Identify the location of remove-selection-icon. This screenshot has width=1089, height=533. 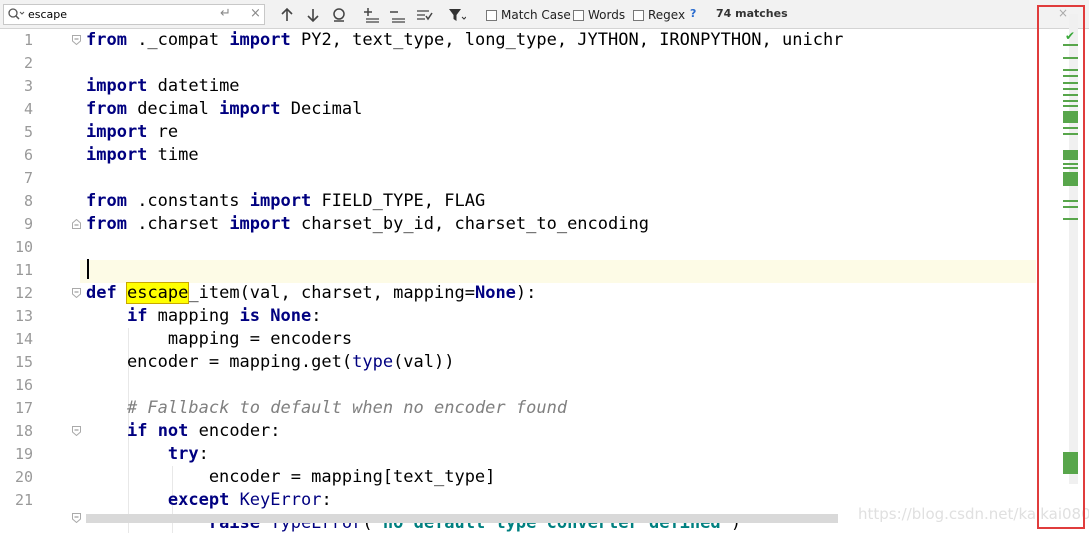
(397, 17).